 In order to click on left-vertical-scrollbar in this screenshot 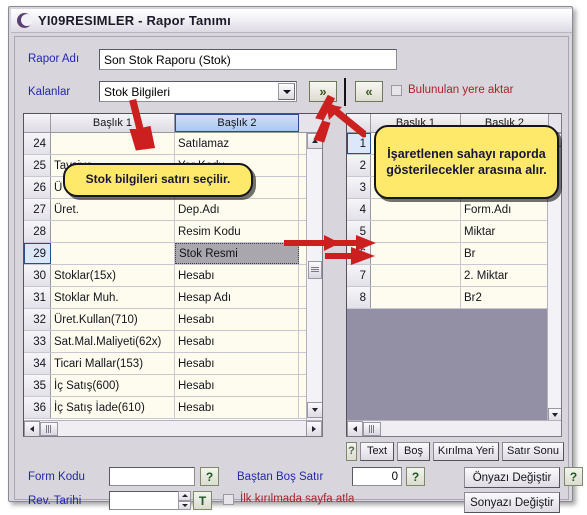, I will do `click(314, 277)`.